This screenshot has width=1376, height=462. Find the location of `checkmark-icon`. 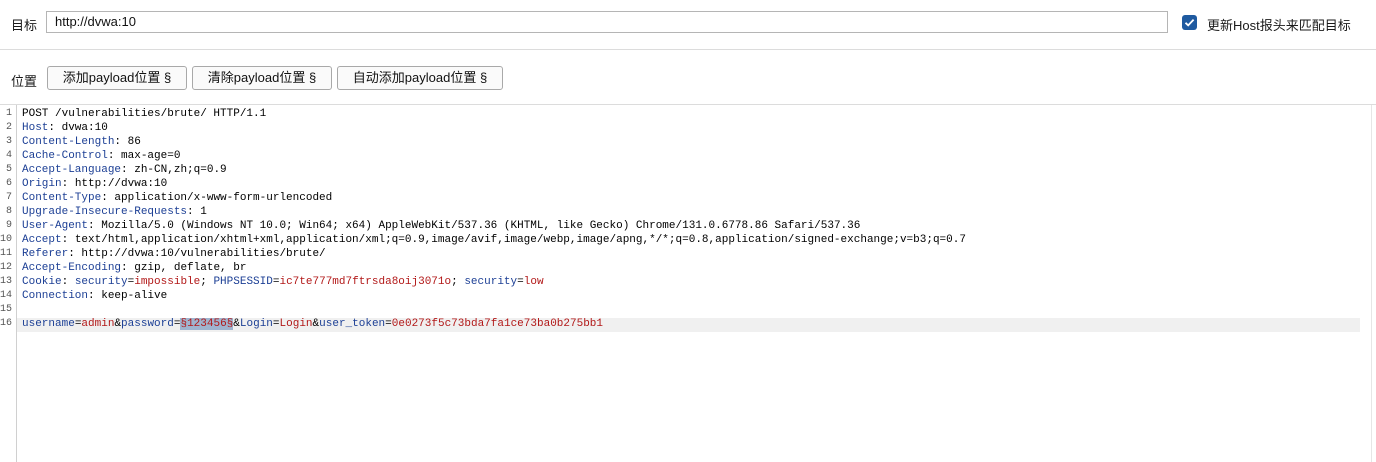

checkmark-icon is located at coordinates (1189, 22).